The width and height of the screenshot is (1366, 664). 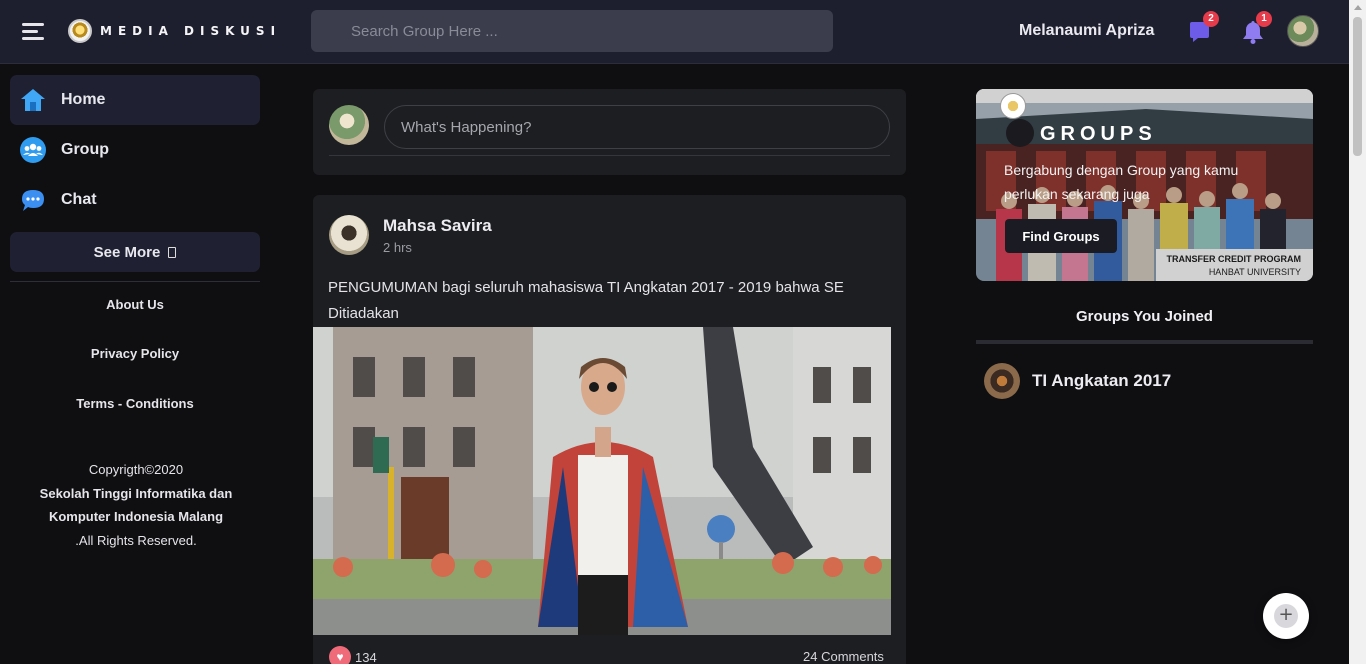 I want to click on groups-joined-title: Groups You Joined, so click(x=1144, y=316).